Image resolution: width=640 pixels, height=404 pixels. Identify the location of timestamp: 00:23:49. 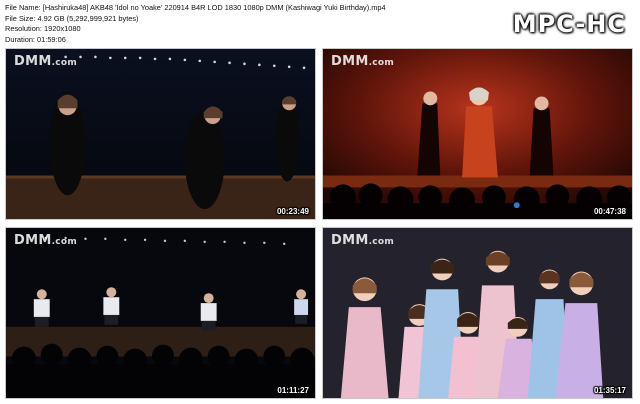
(292, 211).